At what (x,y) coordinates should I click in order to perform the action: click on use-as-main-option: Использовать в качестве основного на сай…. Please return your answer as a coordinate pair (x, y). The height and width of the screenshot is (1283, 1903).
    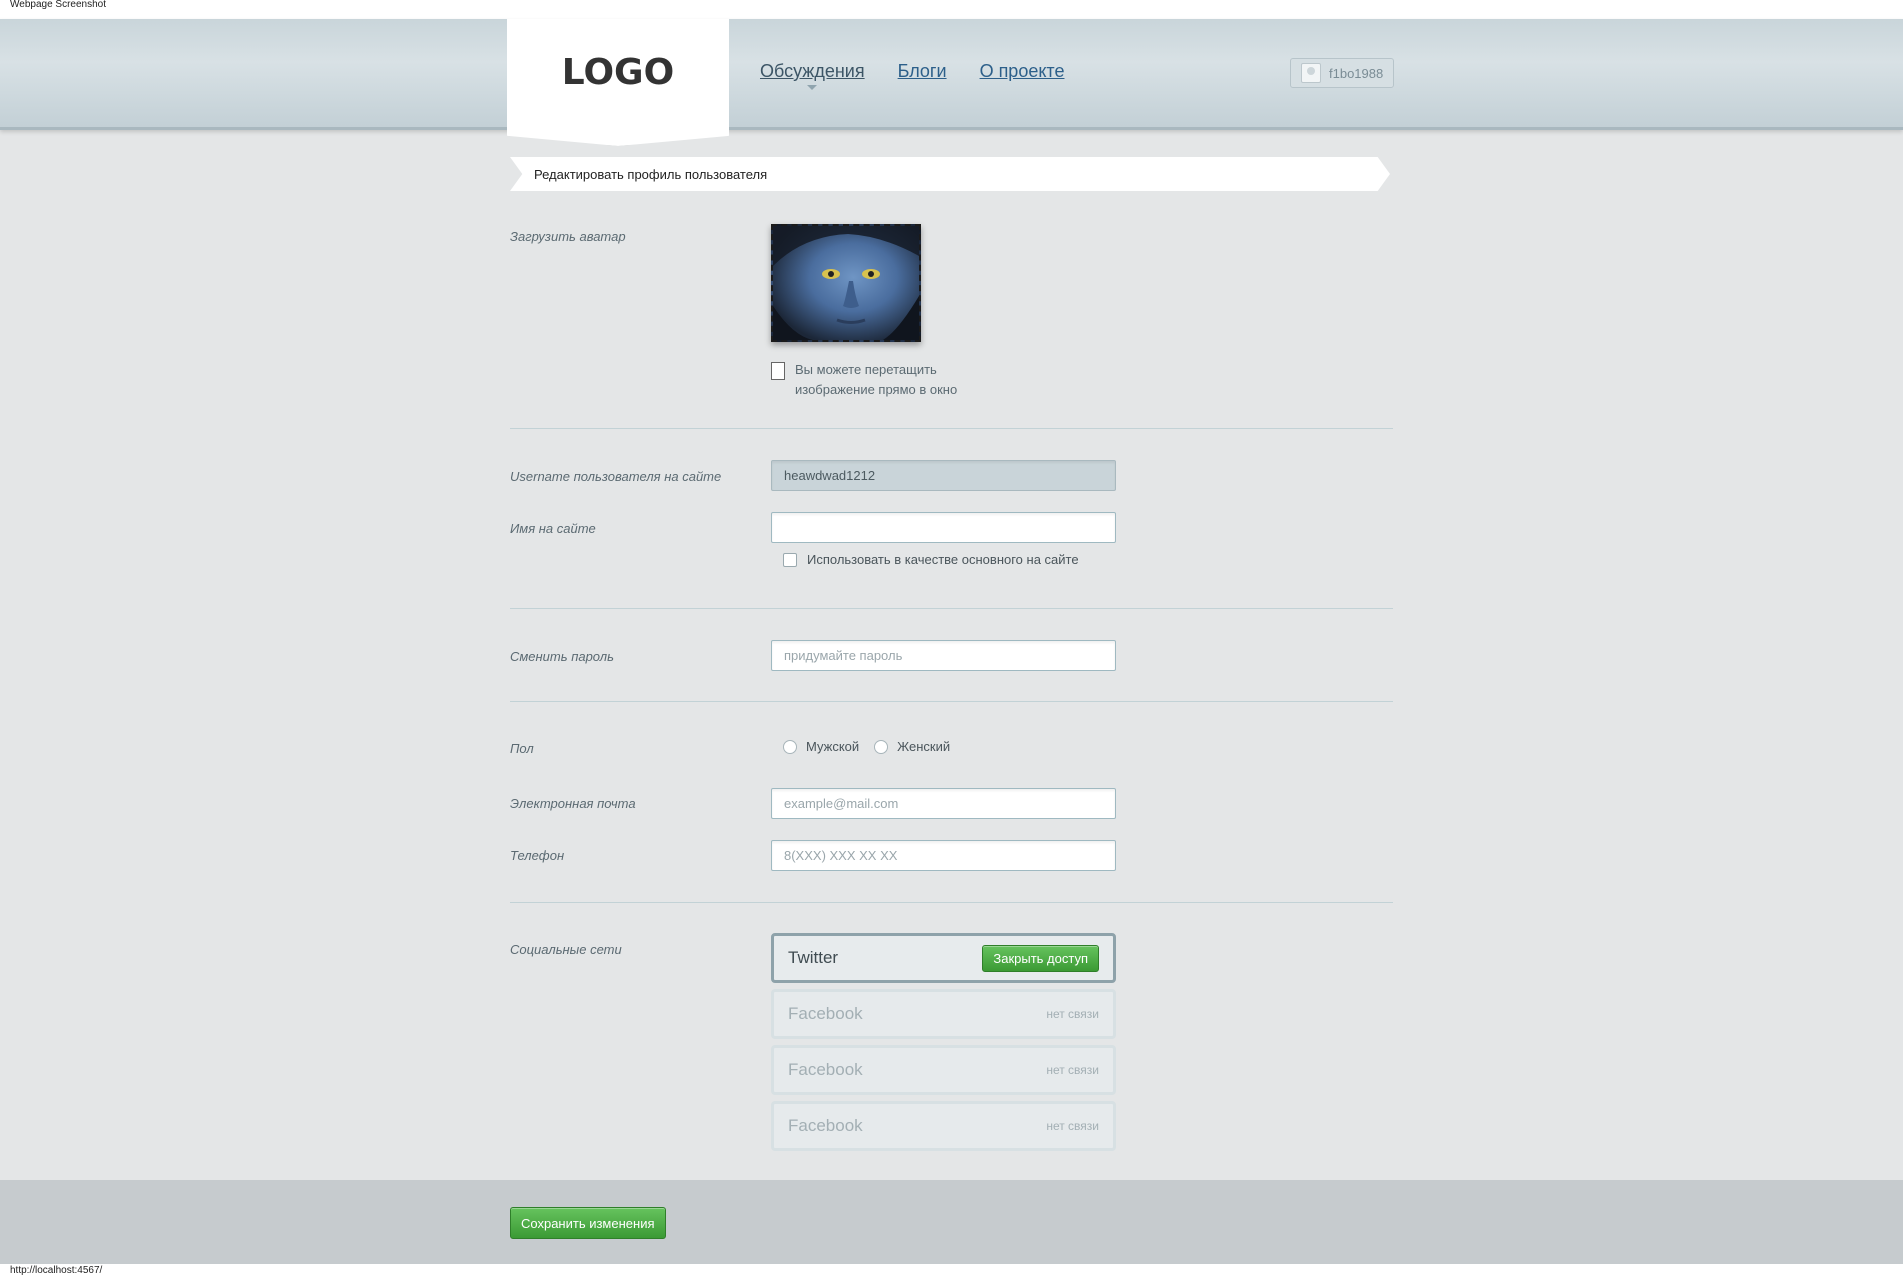
    Looking at the image, I should click on (931, 559).